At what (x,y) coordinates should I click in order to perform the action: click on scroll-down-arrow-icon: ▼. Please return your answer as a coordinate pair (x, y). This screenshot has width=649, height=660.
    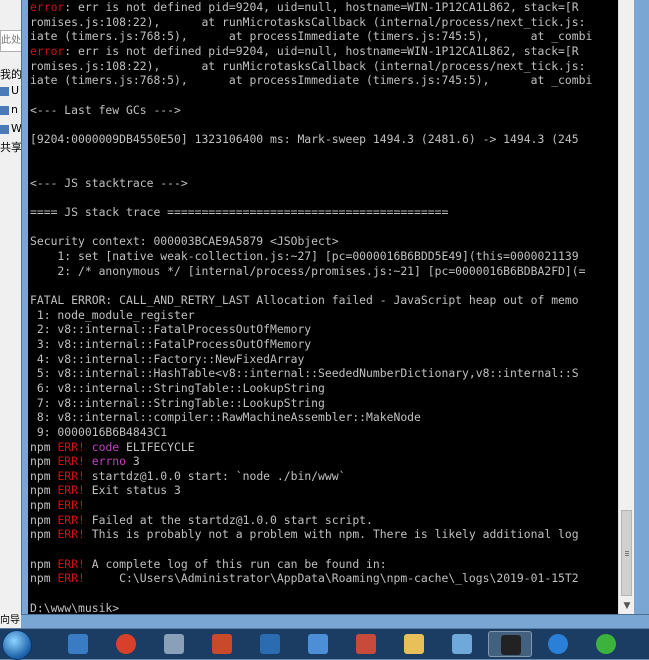
    Looking at the image, I should click on (627, 606).